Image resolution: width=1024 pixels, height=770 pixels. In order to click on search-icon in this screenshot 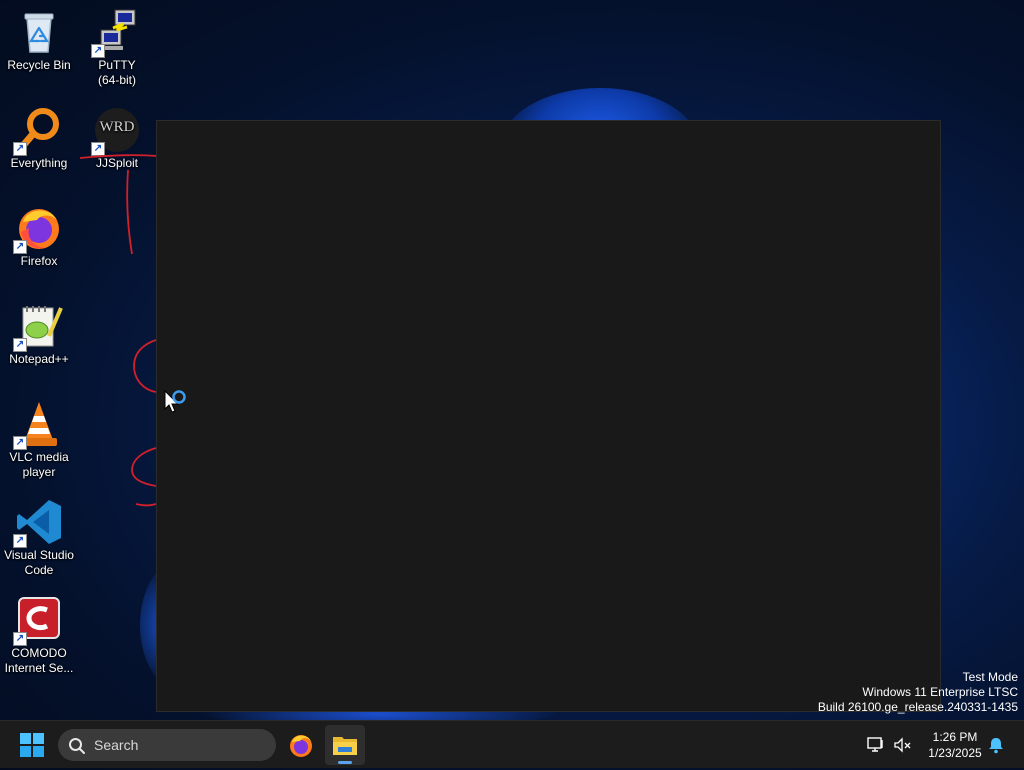, I will do `click(77, 748)`.